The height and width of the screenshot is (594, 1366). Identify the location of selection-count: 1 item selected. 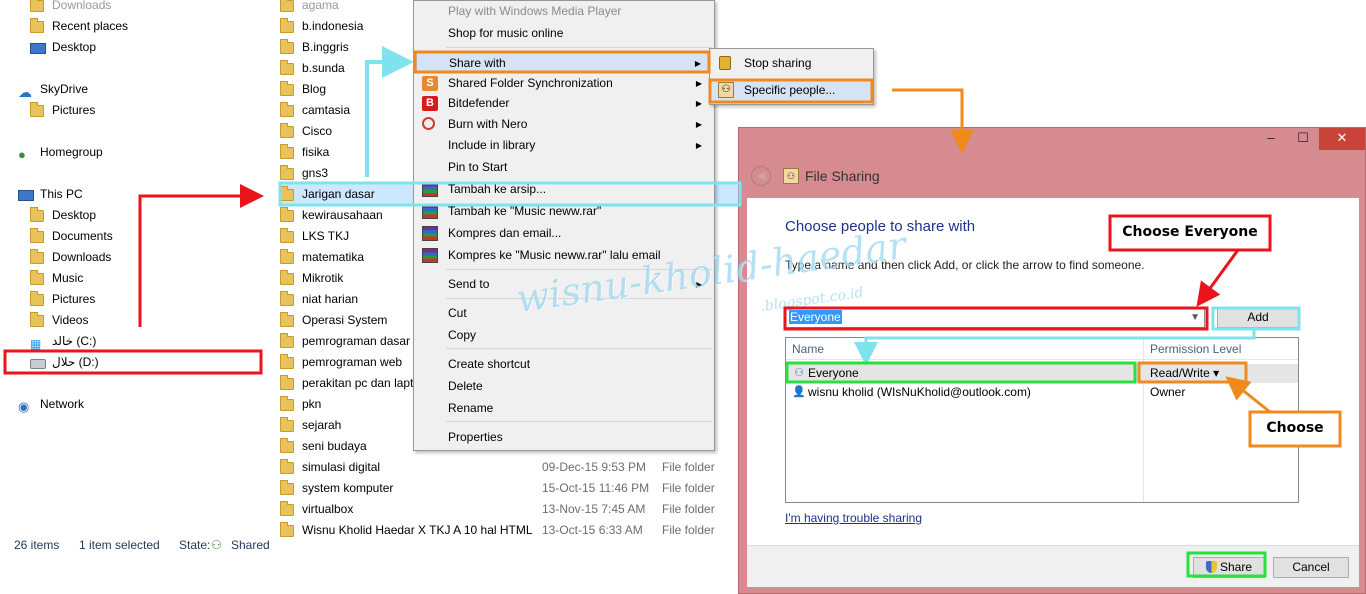
(119, 545).